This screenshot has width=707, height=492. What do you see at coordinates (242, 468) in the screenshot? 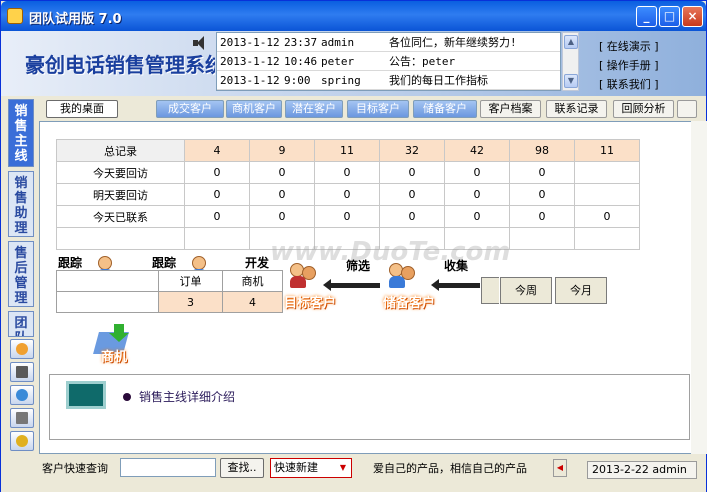
I see `find-button: 查找..` at bounding box center [242, 468].